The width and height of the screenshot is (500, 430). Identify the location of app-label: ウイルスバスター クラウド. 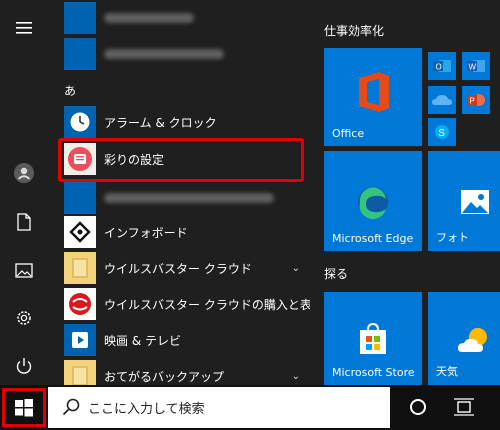
(178, 268).